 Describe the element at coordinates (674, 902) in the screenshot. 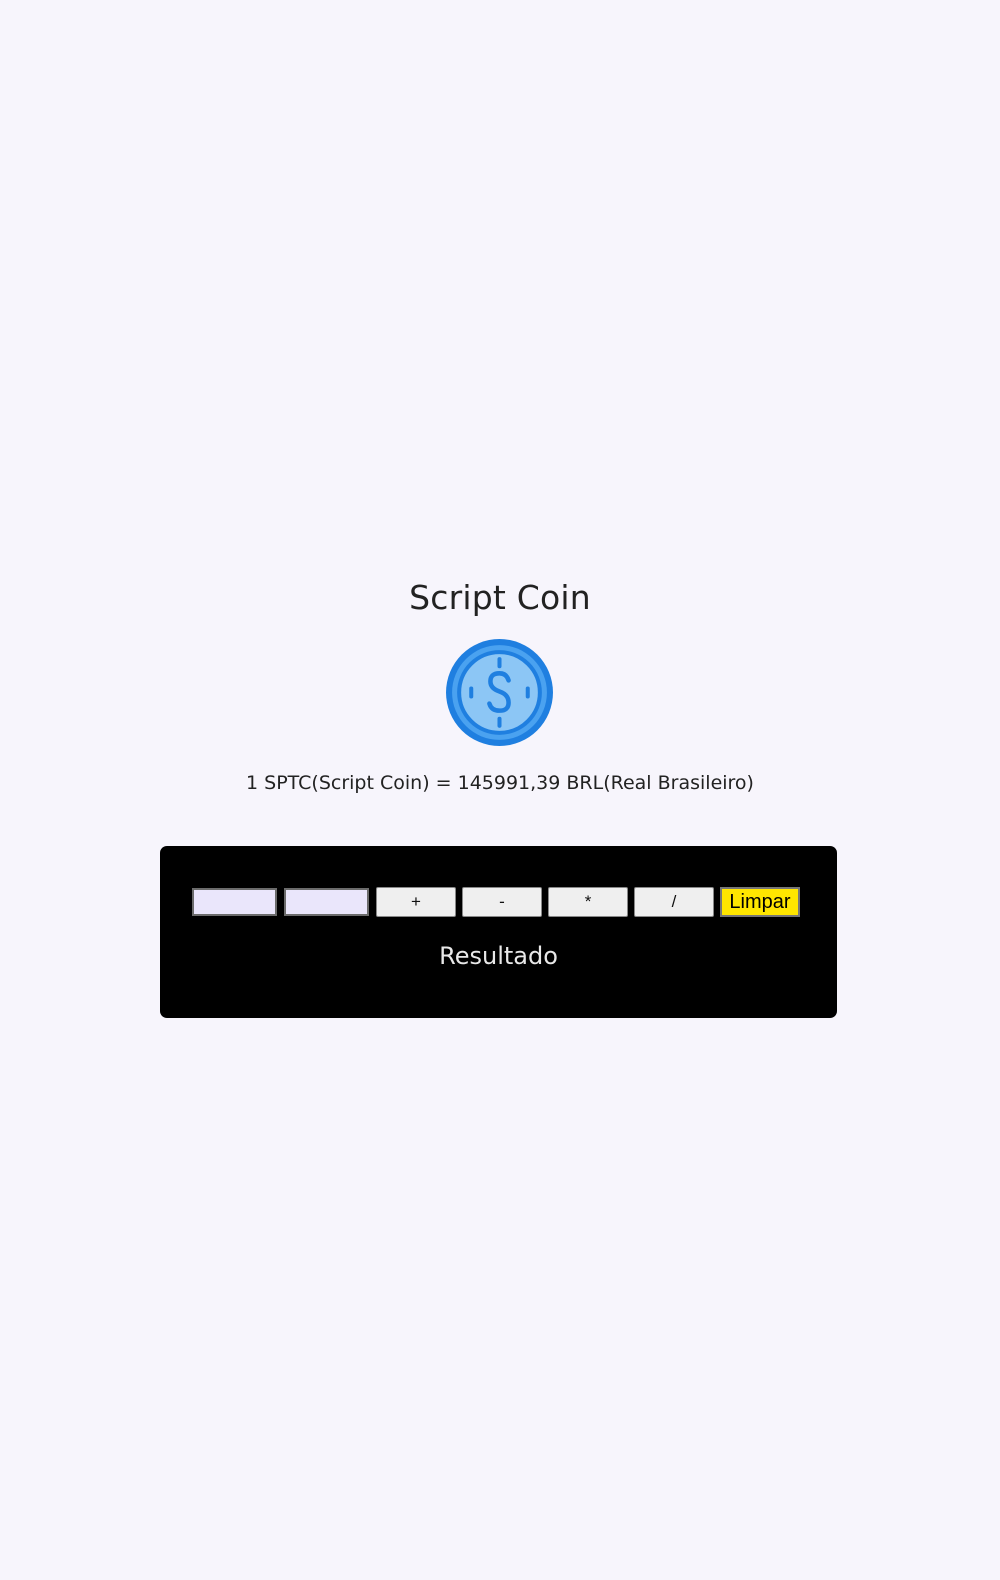

I see `divide-button: /` at that location.